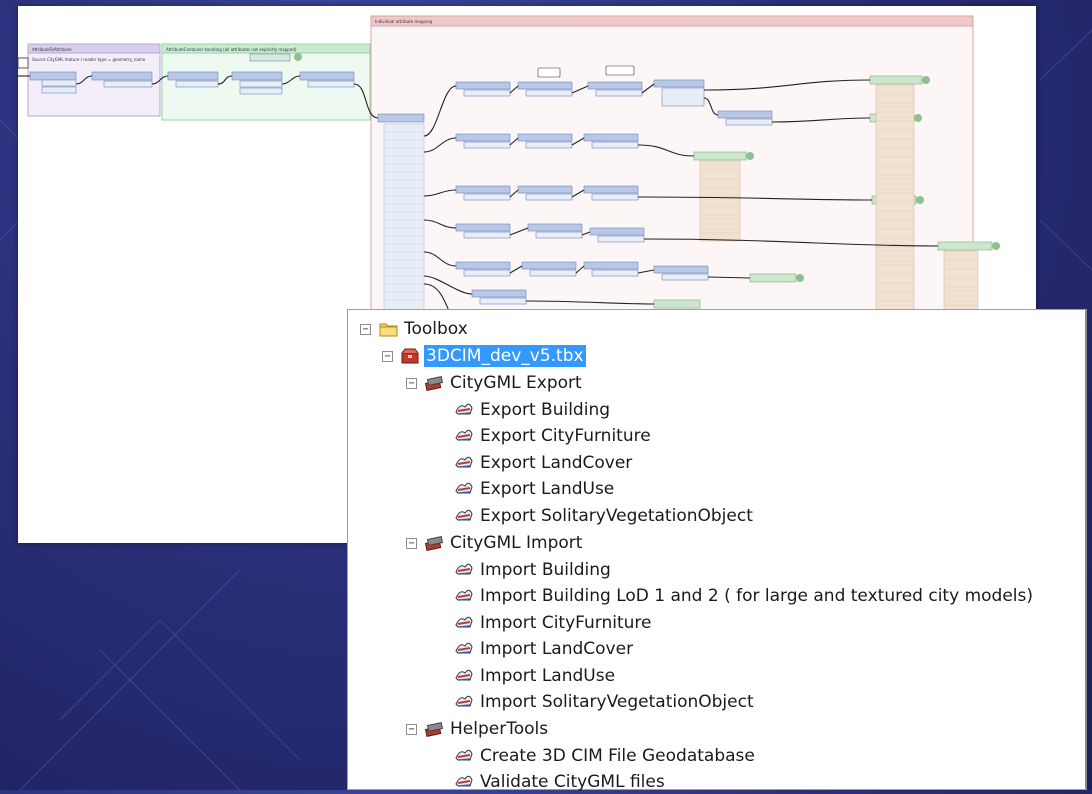 The width and height of the screenshot is (1092, 794). What do you see at coordinates (52, 49) in the screenshot?
I see `svg-text: AttributeToAttribute` at bounding box center [52, 49].